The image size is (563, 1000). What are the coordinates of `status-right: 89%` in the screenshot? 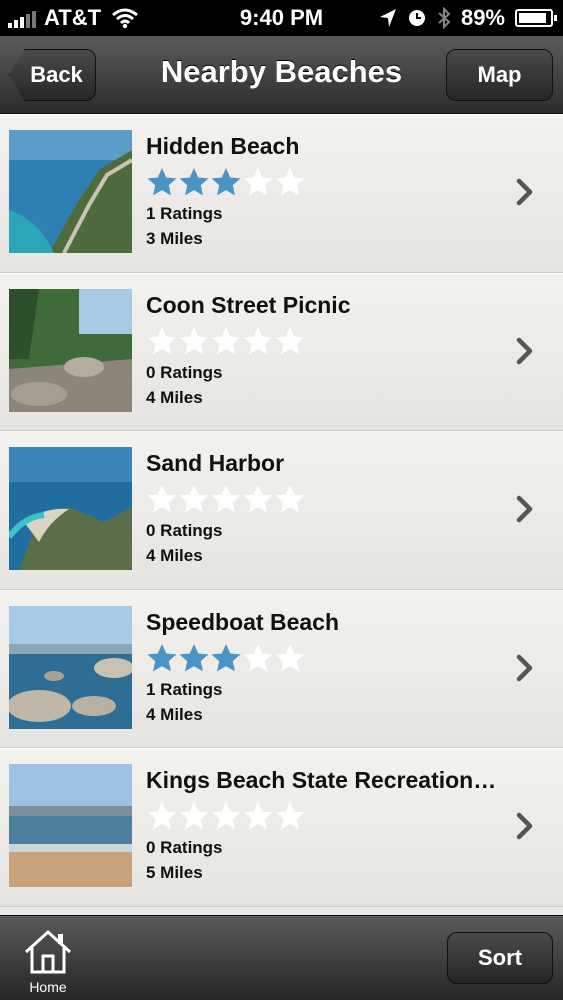 It's located at (468, 18).